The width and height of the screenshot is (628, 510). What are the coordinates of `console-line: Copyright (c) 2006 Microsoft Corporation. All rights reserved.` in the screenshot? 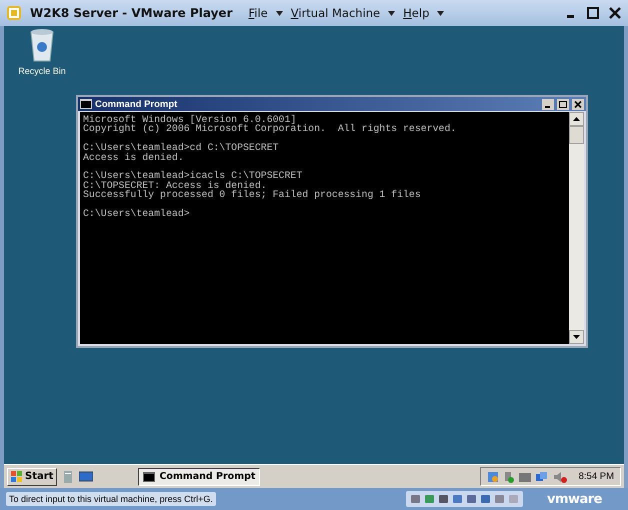 It's located at (270, 129).